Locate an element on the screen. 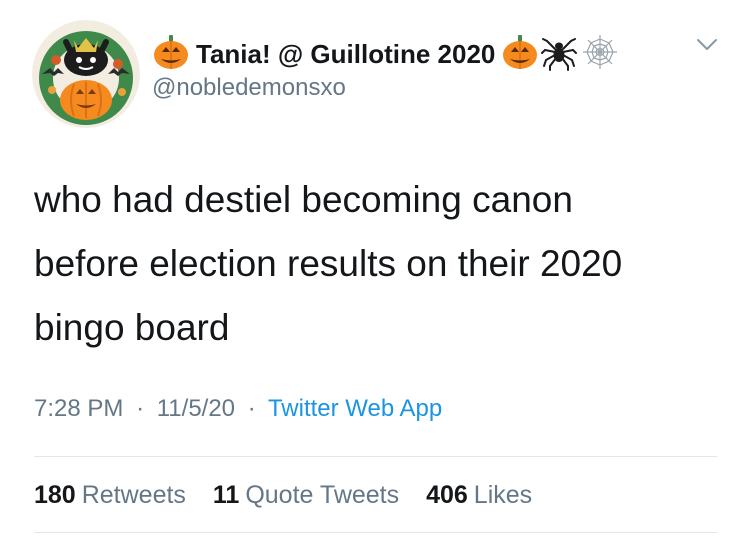 This screenshot has height=537, width=750. likes-count: 406 is located at coordinates (447, 495).